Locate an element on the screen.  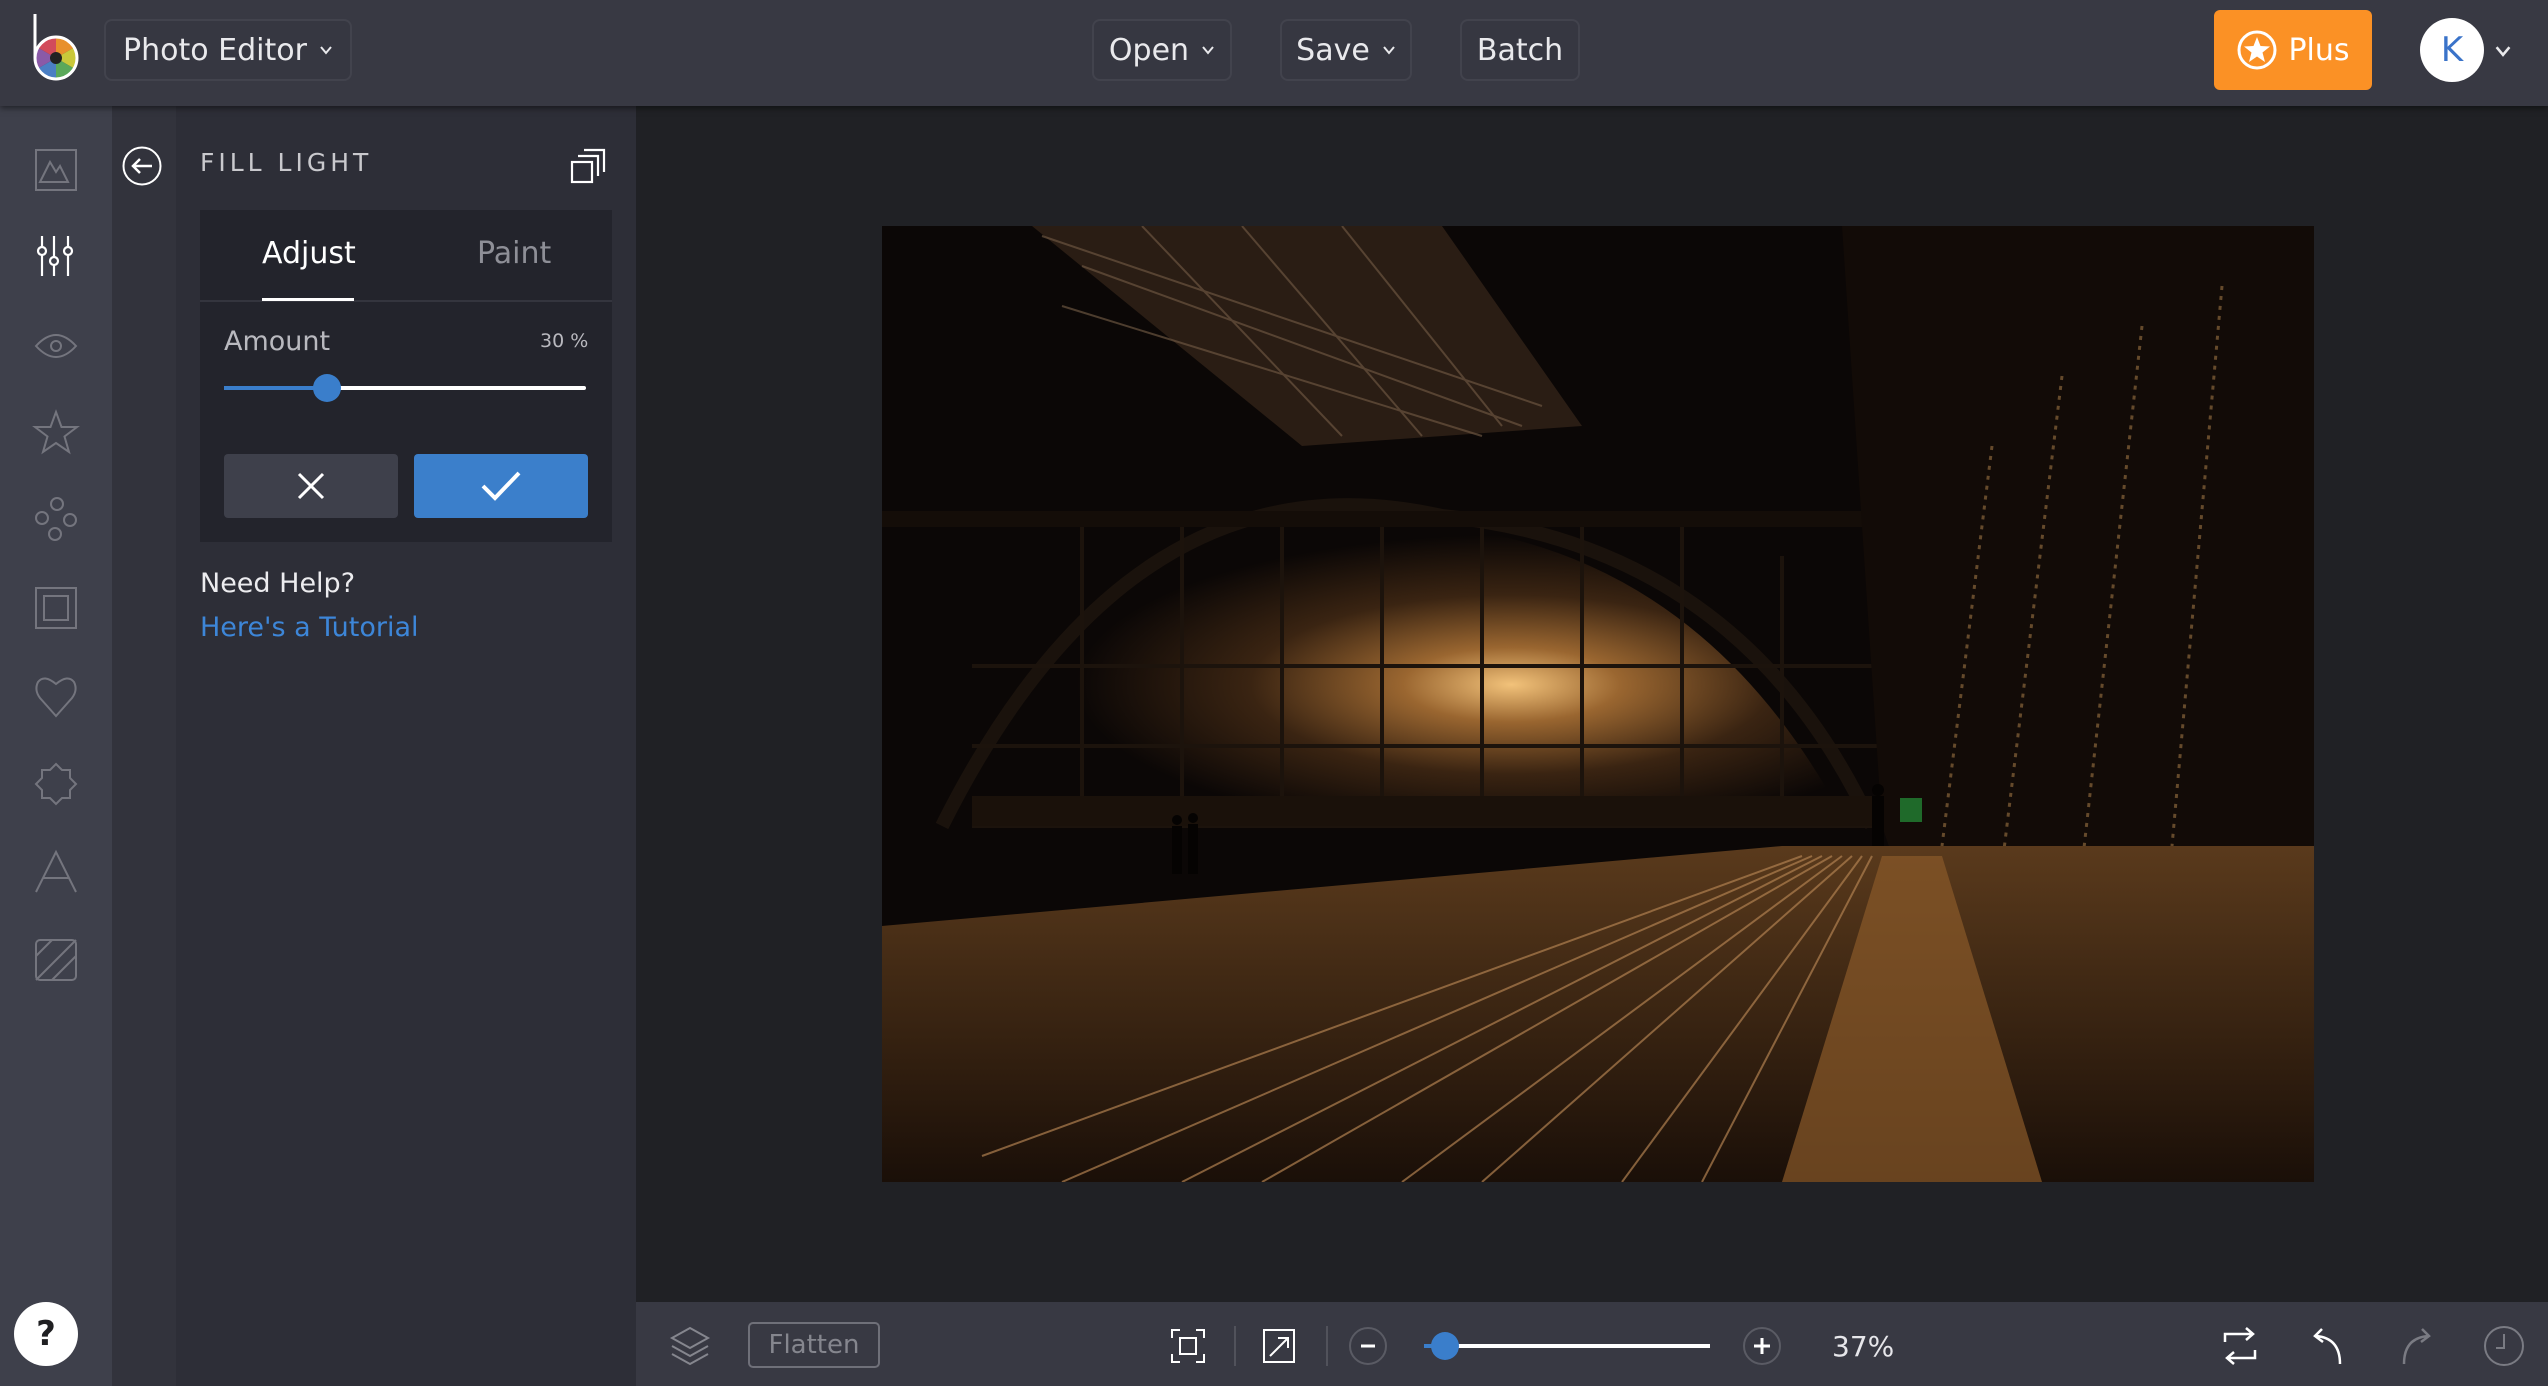
redo-icon is located at coordinates (2416, 1346).